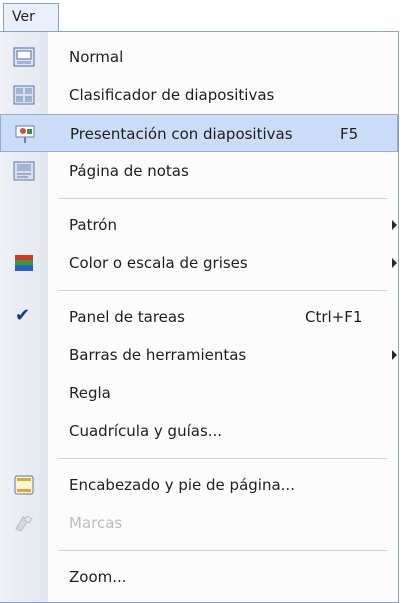  Describe the element at coordinates (129, 171) in the screenshot. I see `menu-item-label: Página de notas` at that location.